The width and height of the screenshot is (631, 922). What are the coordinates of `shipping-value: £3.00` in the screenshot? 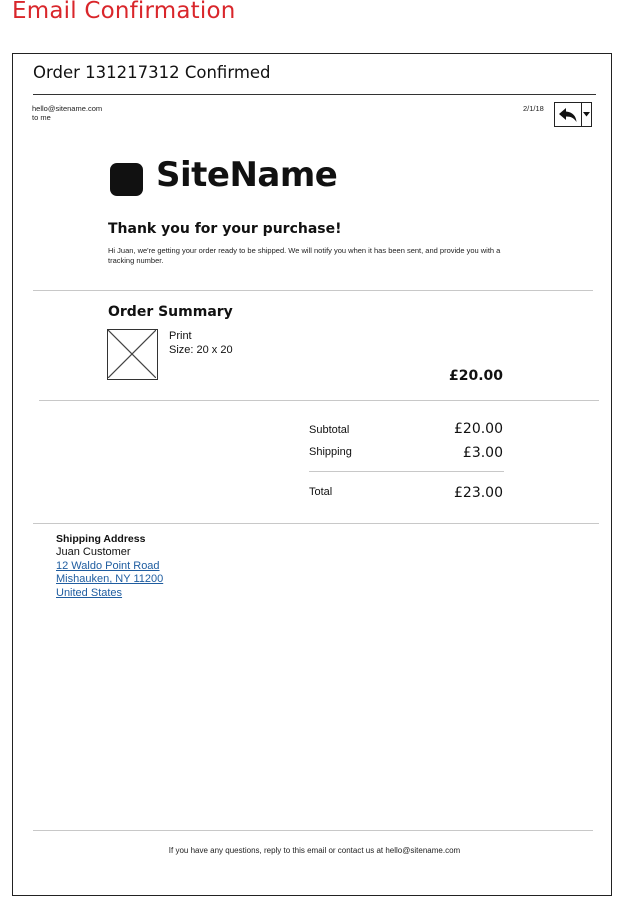 It's located at (482, 453).